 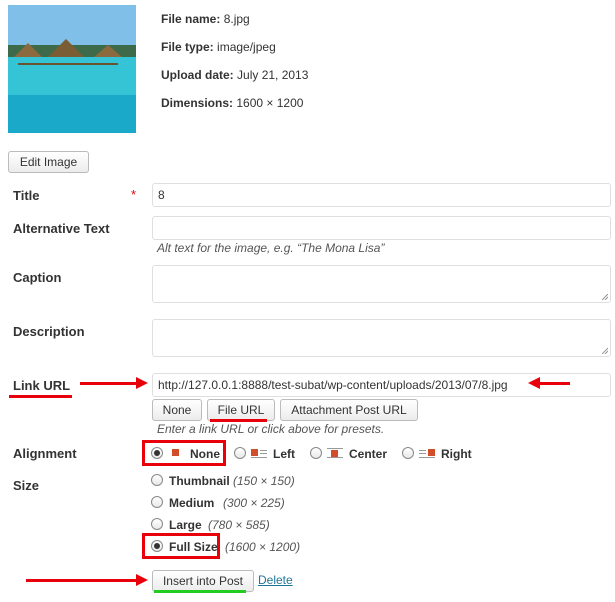 What do you see at coordinates (408, 453) in the screenshot?
I see `alignment-right-radio` at bounding box center [408, 453].